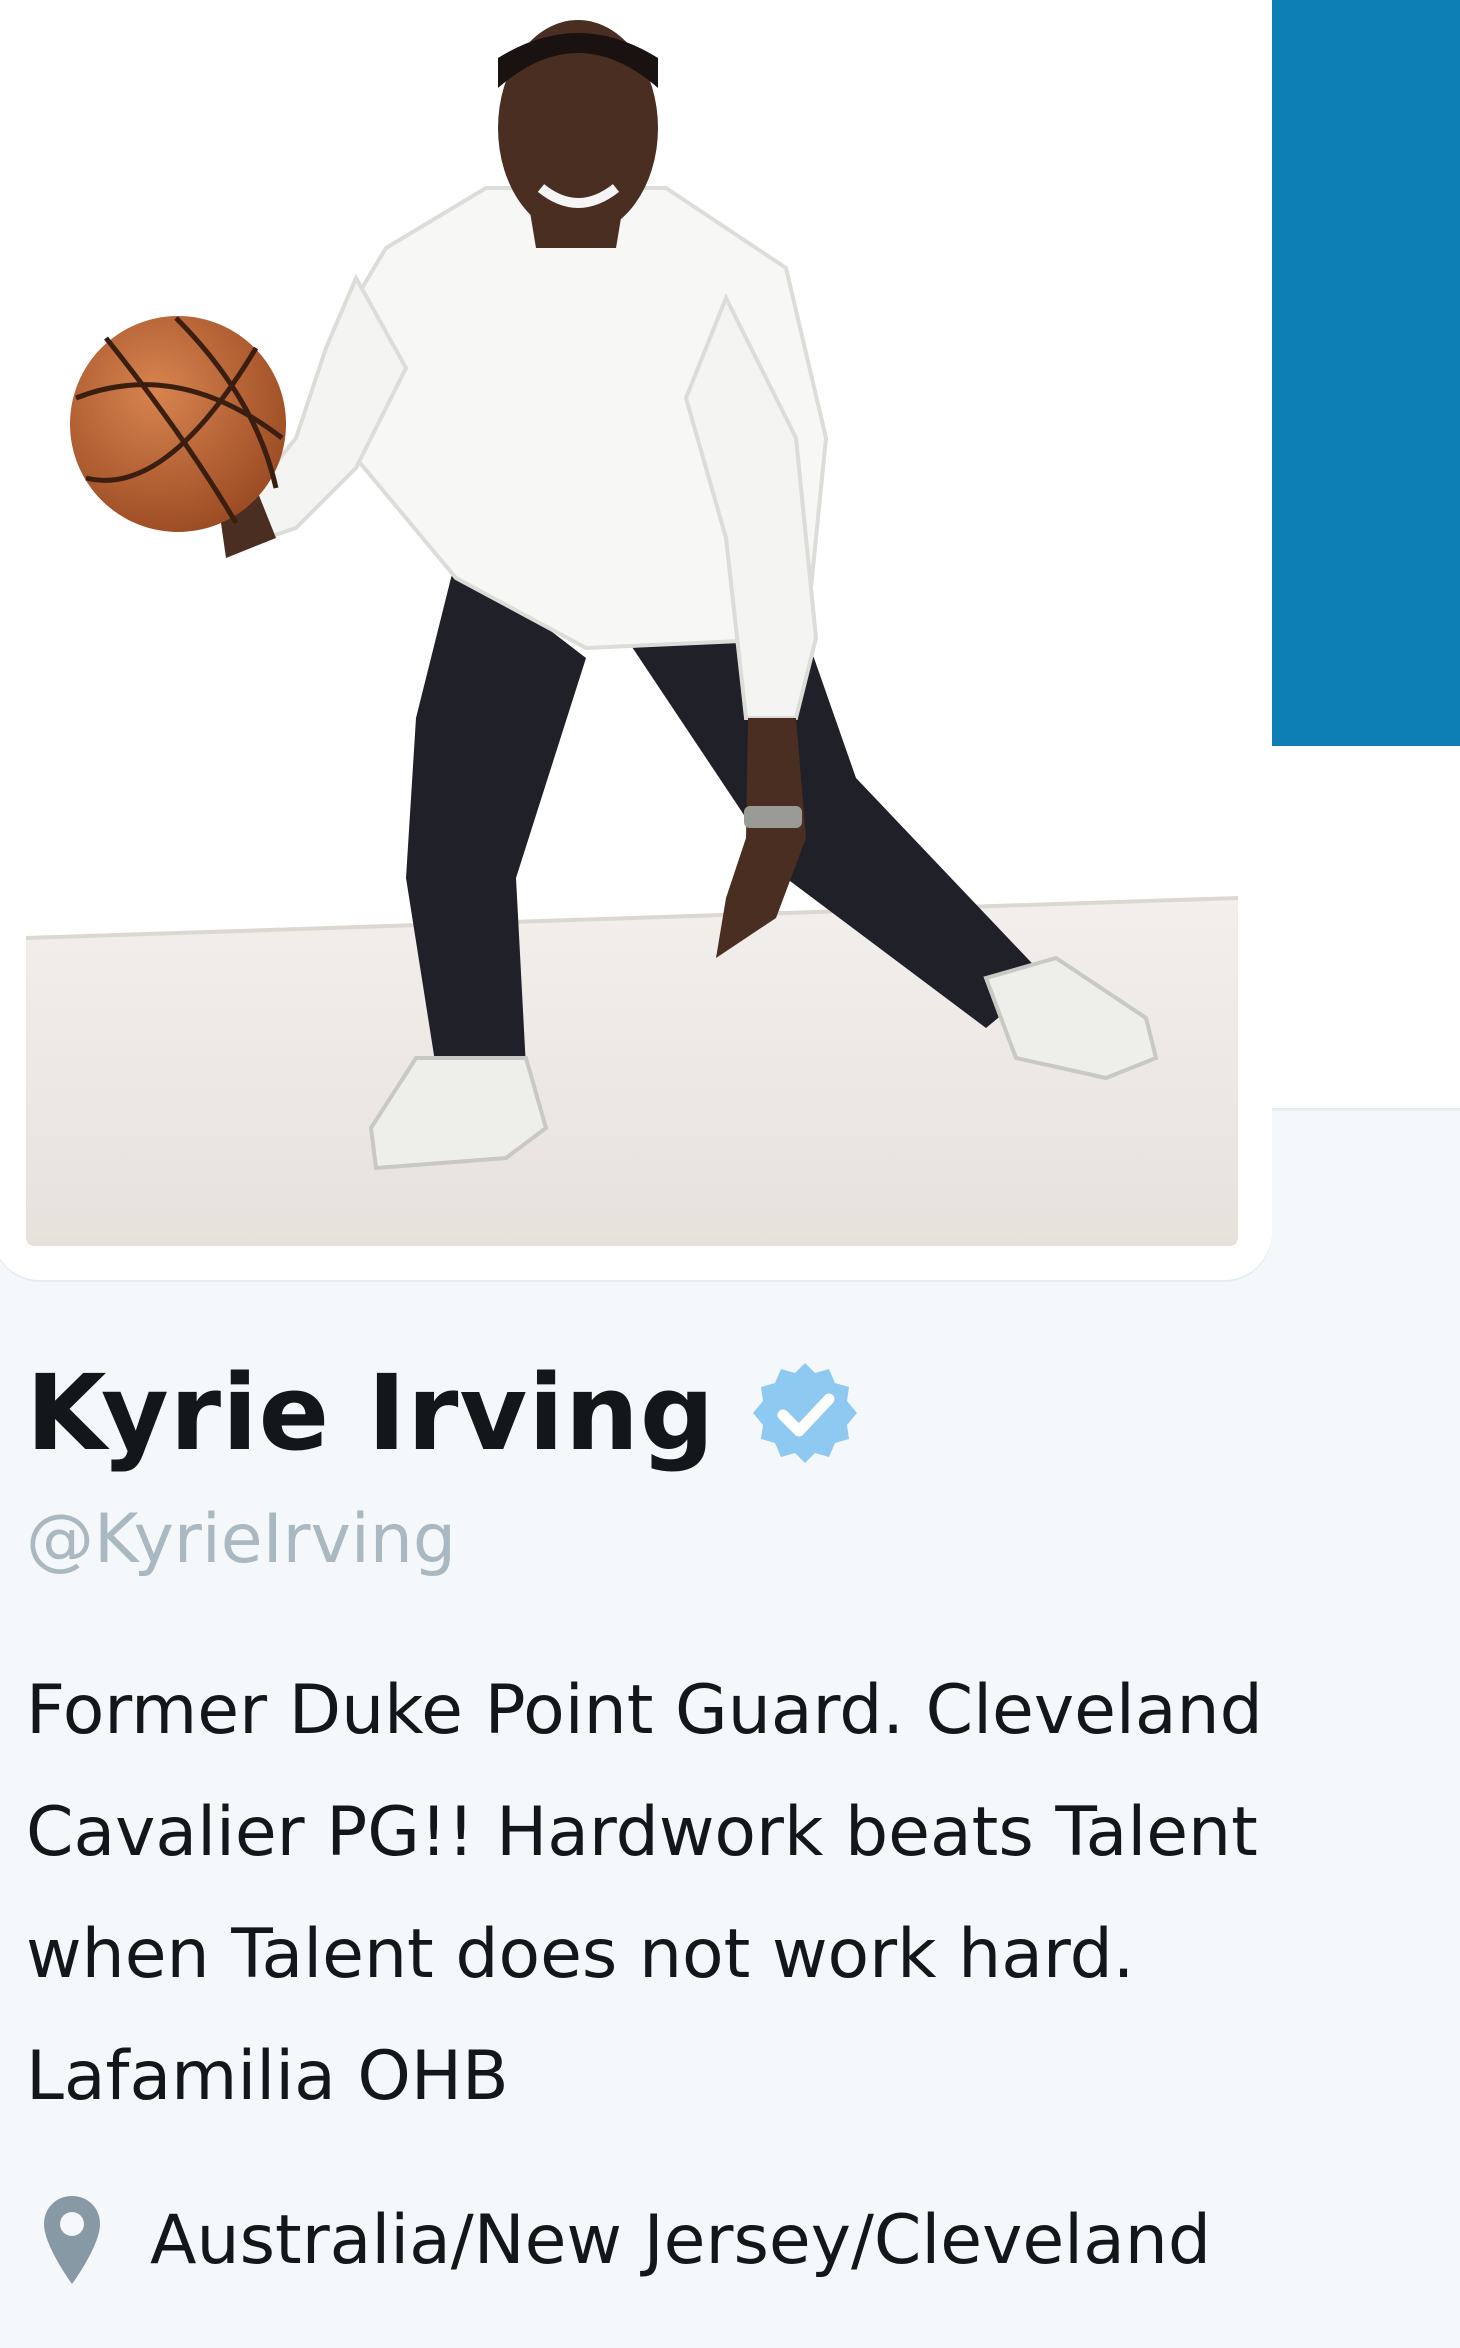  Describe the element at coordinates (370, 1413) in the screenshot. I see `profile-name: Kyrie Irving` at that location.